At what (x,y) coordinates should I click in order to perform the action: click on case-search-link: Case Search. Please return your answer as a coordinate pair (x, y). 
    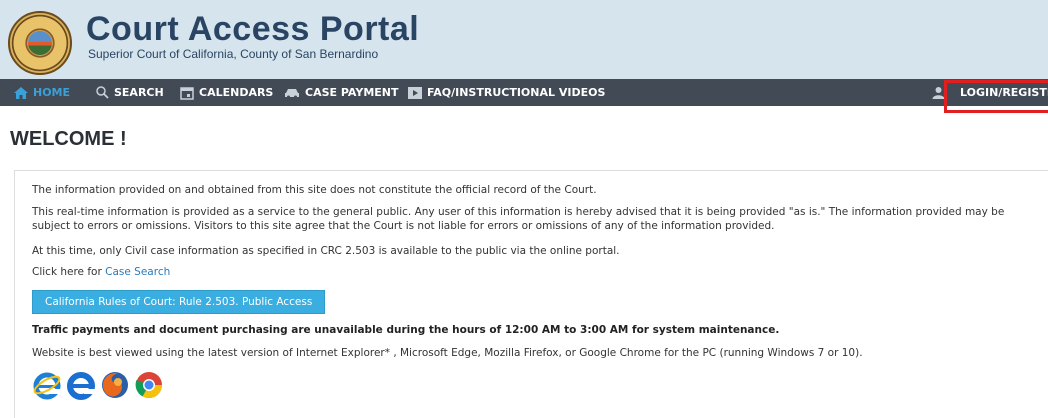
    Looking at the image, I should click on (137, 272).